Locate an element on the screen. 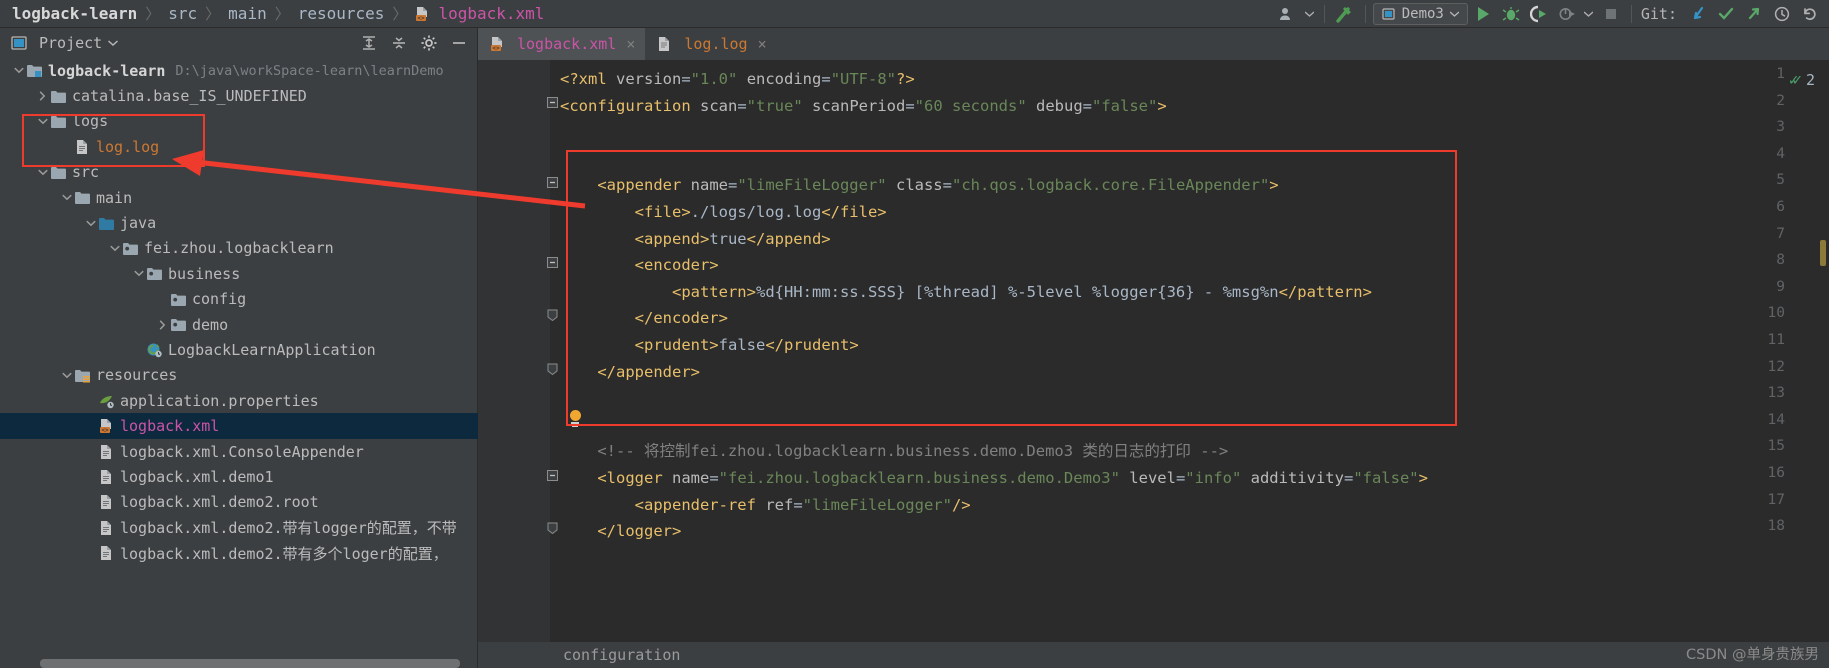 This screenshot has width=1829, height=668. tree-row: logback.xml.demo2.带有多个loger的配置， is located at coordinates (239, 552).